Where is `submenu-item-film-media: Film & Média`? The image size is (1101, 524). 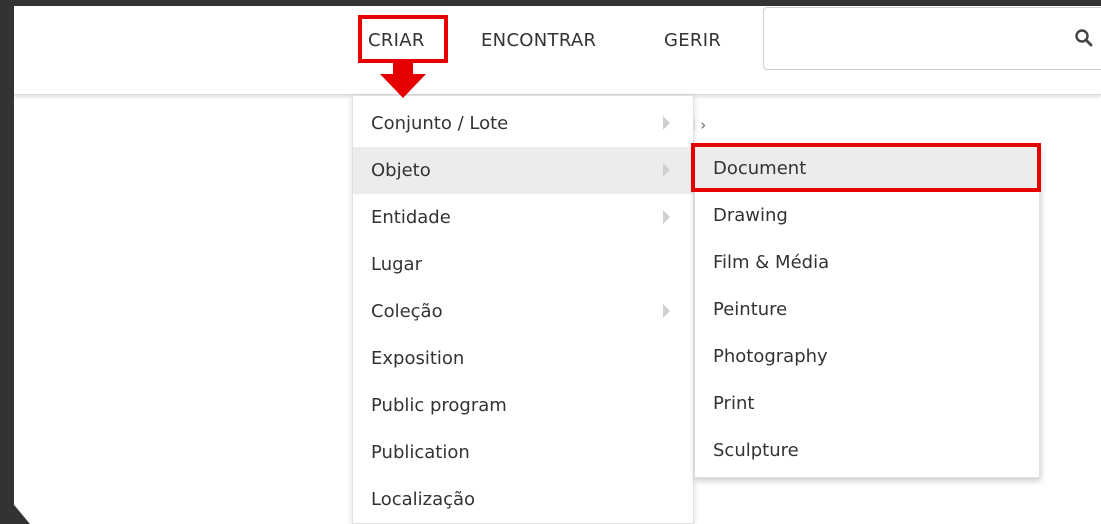
submenu-item-film-media: Film & Média is located at coordinates (867, 262).